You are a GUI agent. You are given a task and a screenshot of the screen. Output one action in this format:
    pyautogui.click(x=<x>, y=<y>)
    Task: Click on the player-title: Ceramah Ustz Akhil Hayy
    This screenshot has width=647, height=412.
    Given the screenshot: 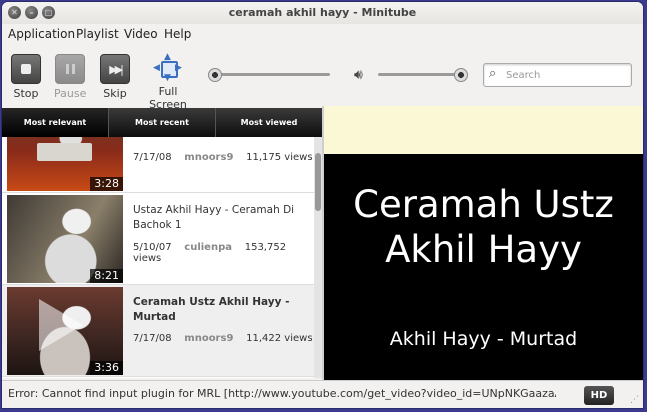 What is the action you would take?
    pyautogui.click(x=483, y=227)
    